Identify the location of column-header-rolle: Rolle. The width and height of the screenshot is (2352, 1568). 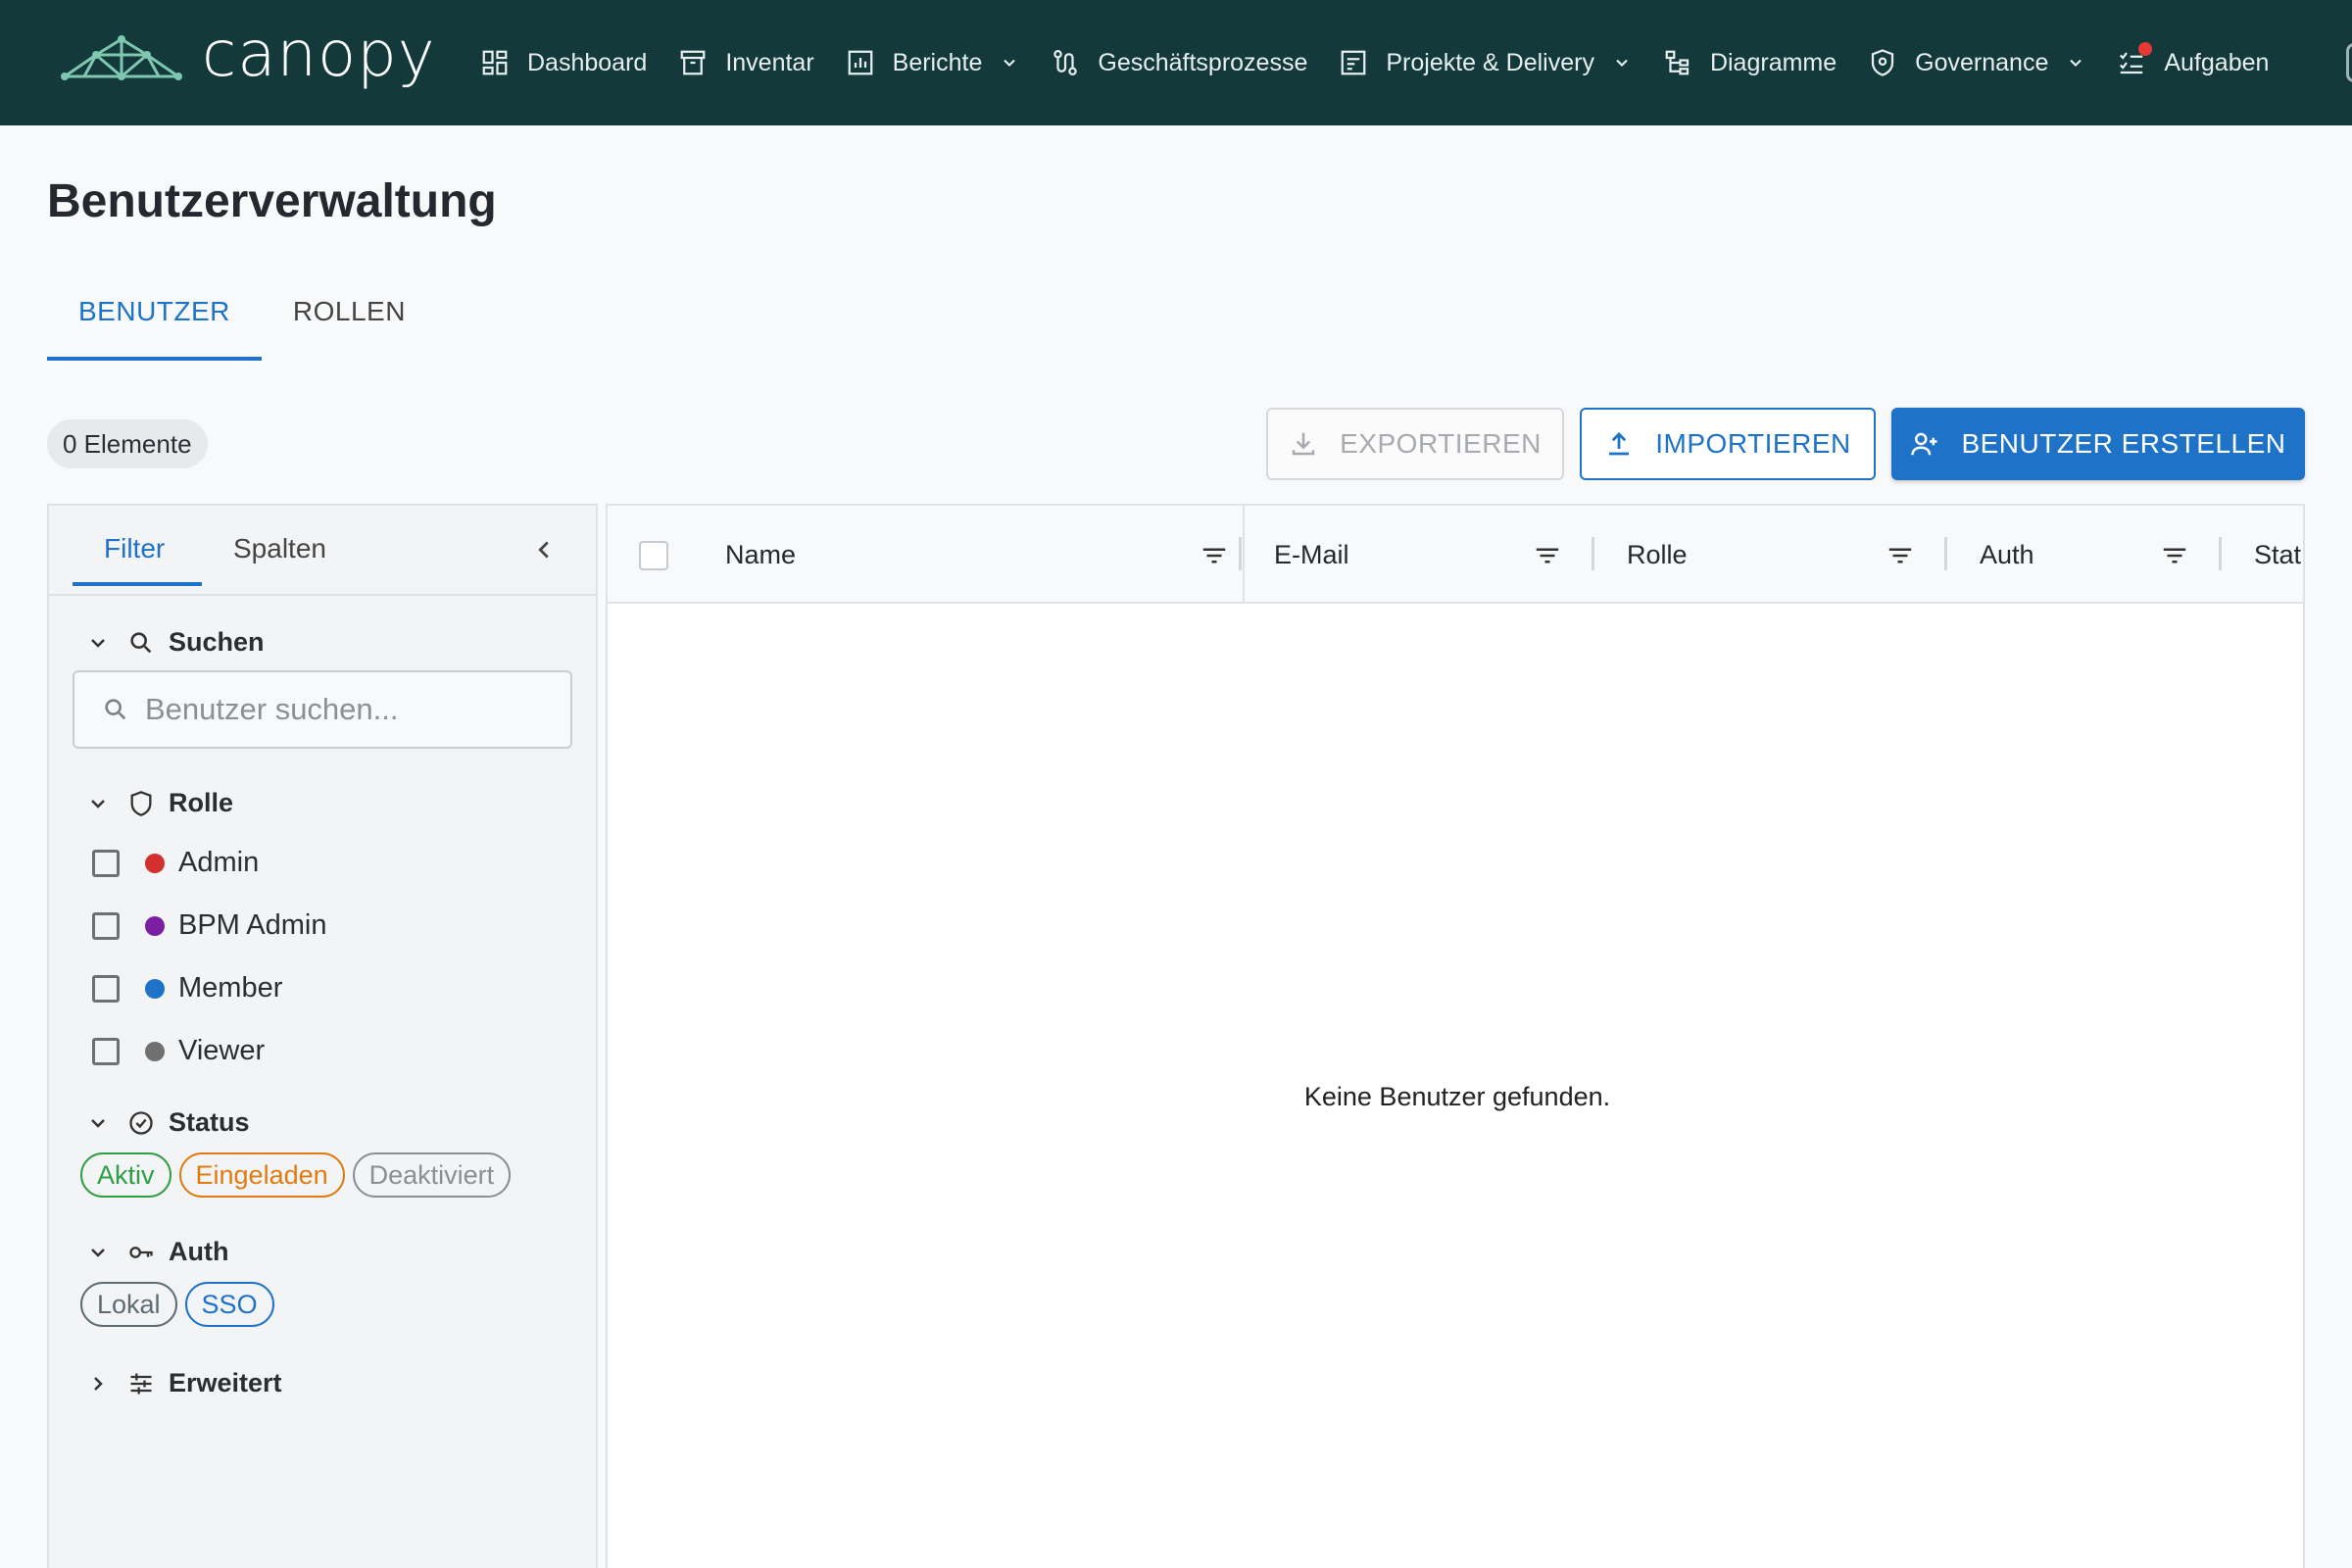
(1793, 555).